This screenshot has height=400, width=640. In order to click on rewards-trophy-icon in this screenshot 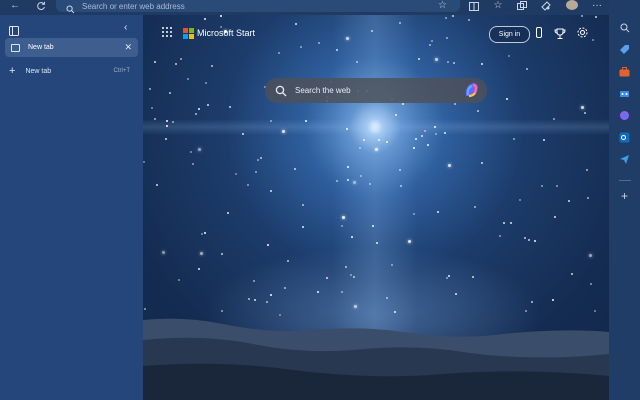, I will do `click(560, 33)`.